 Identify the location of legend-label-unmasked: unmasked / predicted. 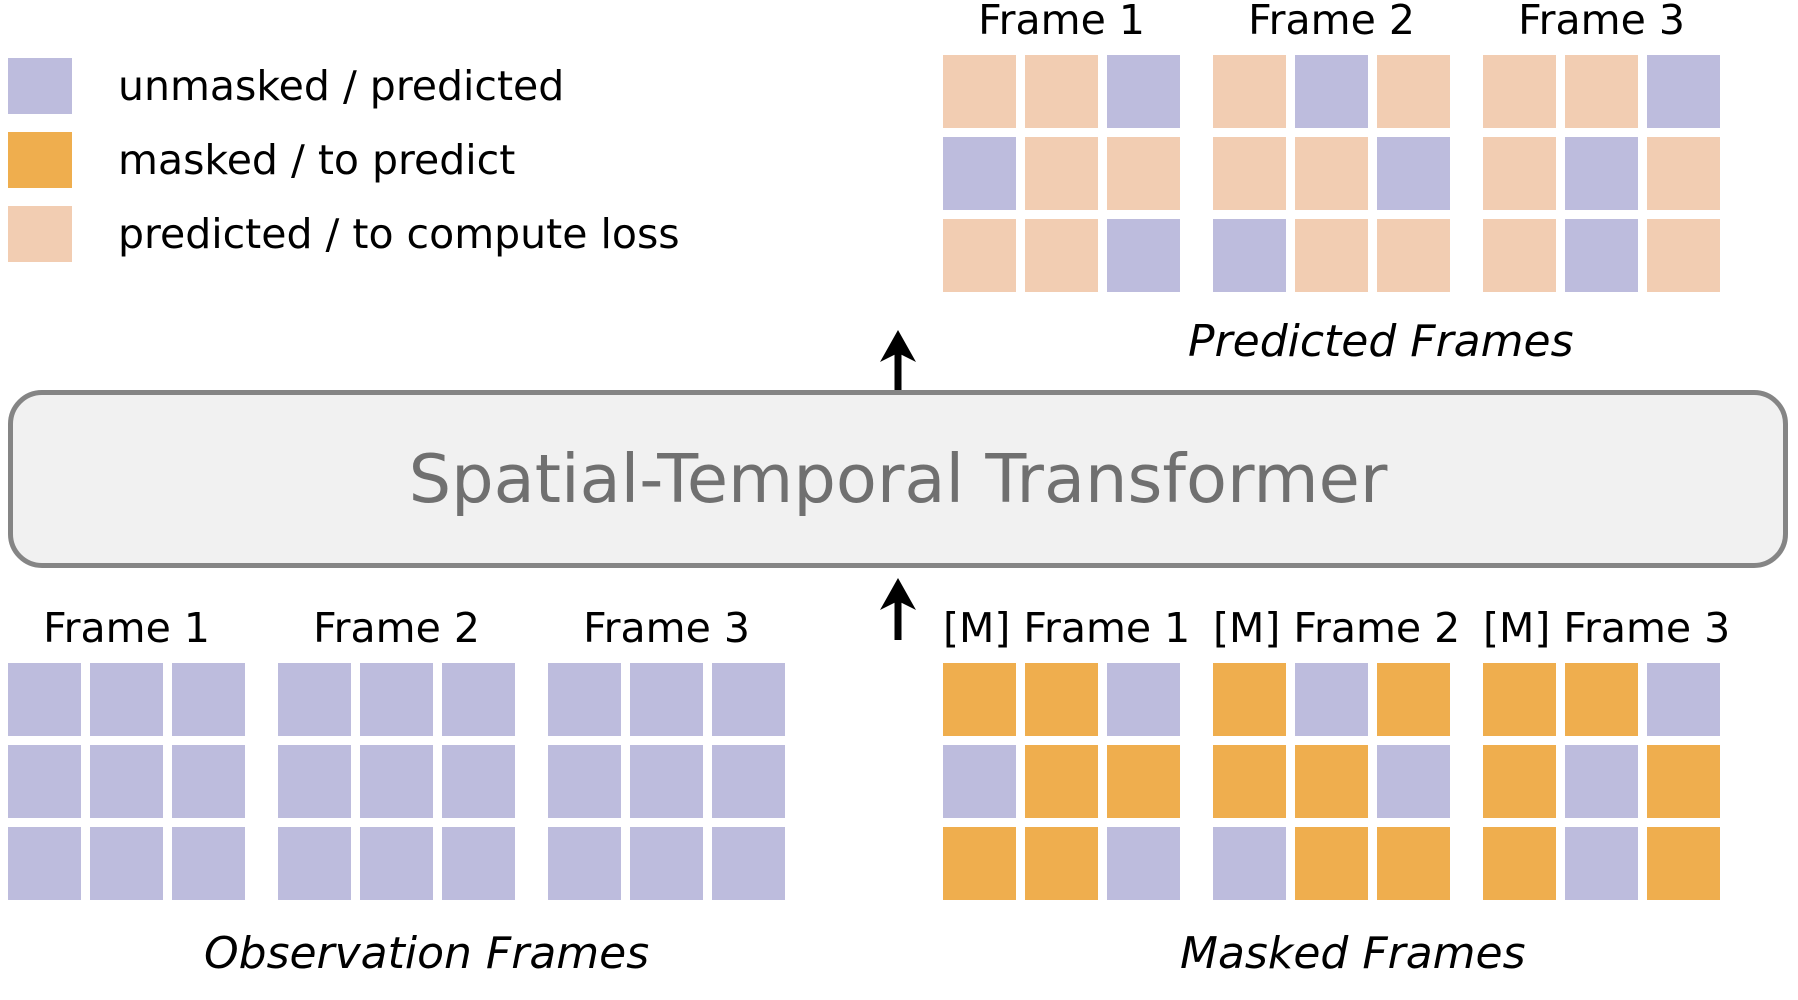
(341, 85).